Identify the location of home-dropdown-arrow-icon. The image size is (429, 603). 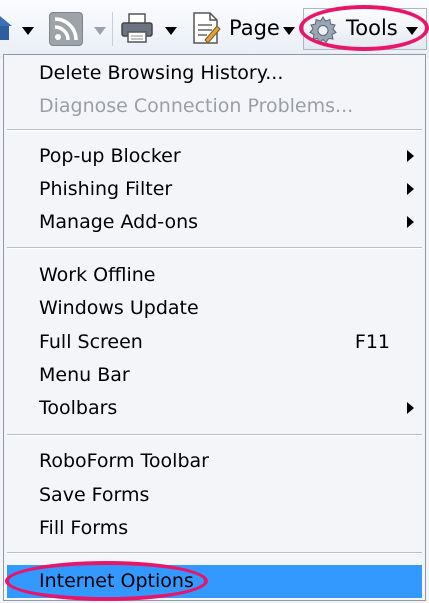
(28, 31).